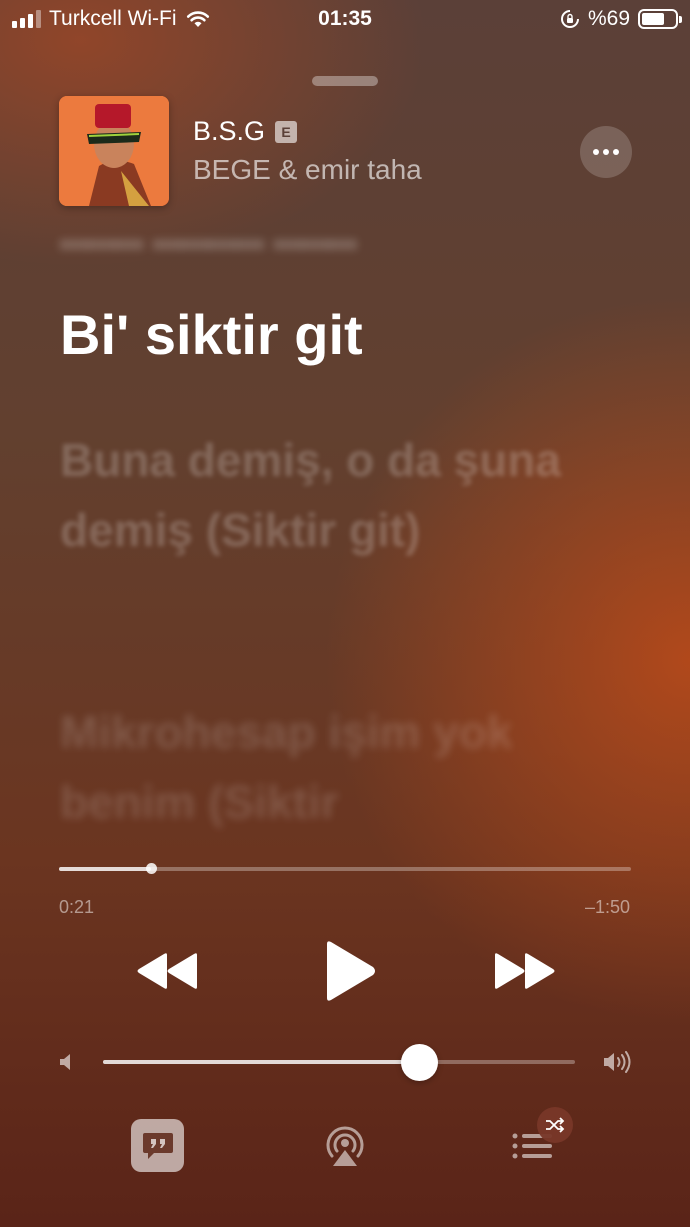 The width and height of the screenshot is (690, 1227). I want to click on explicit-badge: E, so click(286, 131).